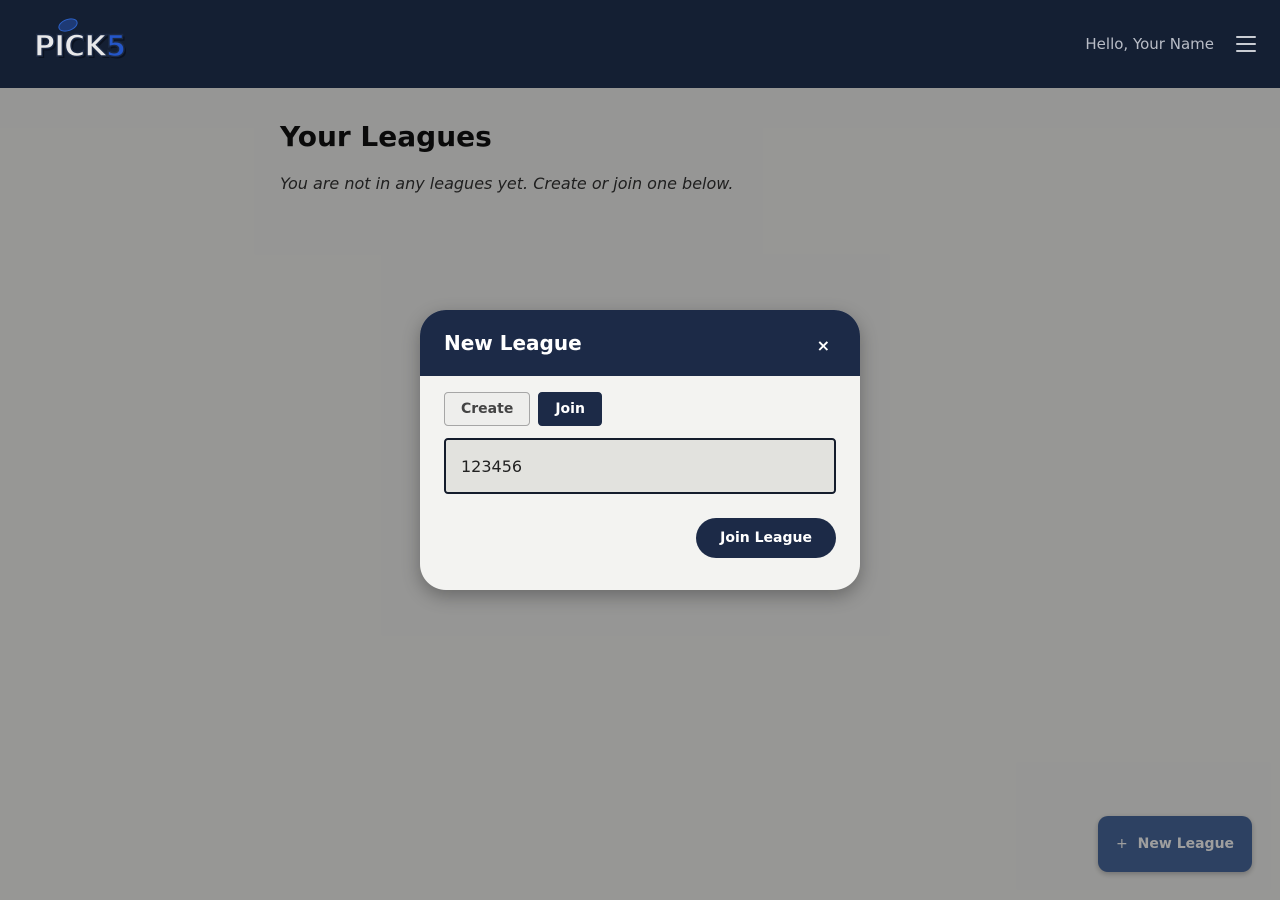  I want to click on logo-wordmark: PICK5, so click(80, 46).